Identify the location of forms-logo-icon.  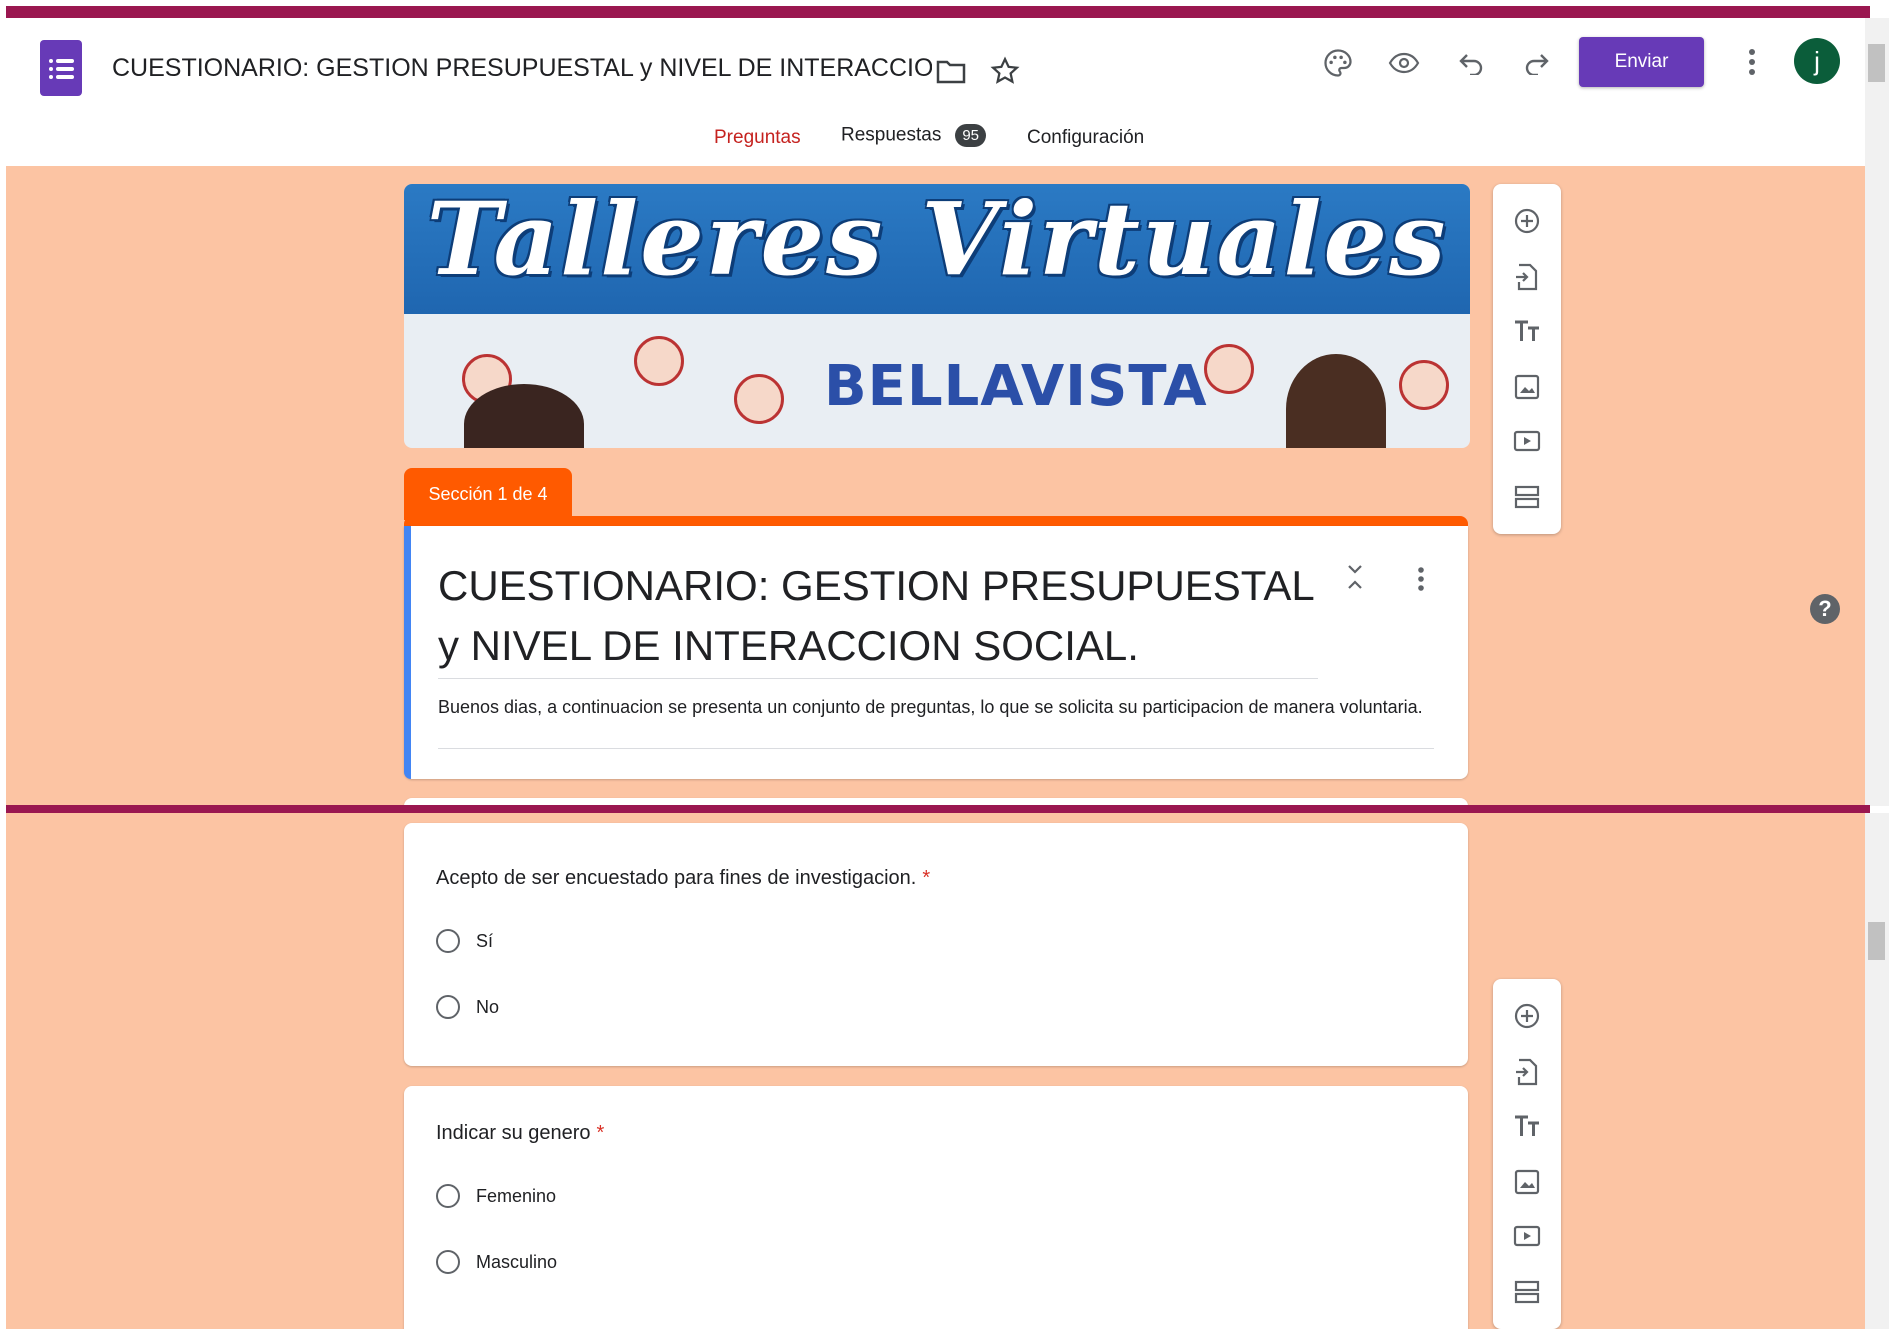
(61, 68).